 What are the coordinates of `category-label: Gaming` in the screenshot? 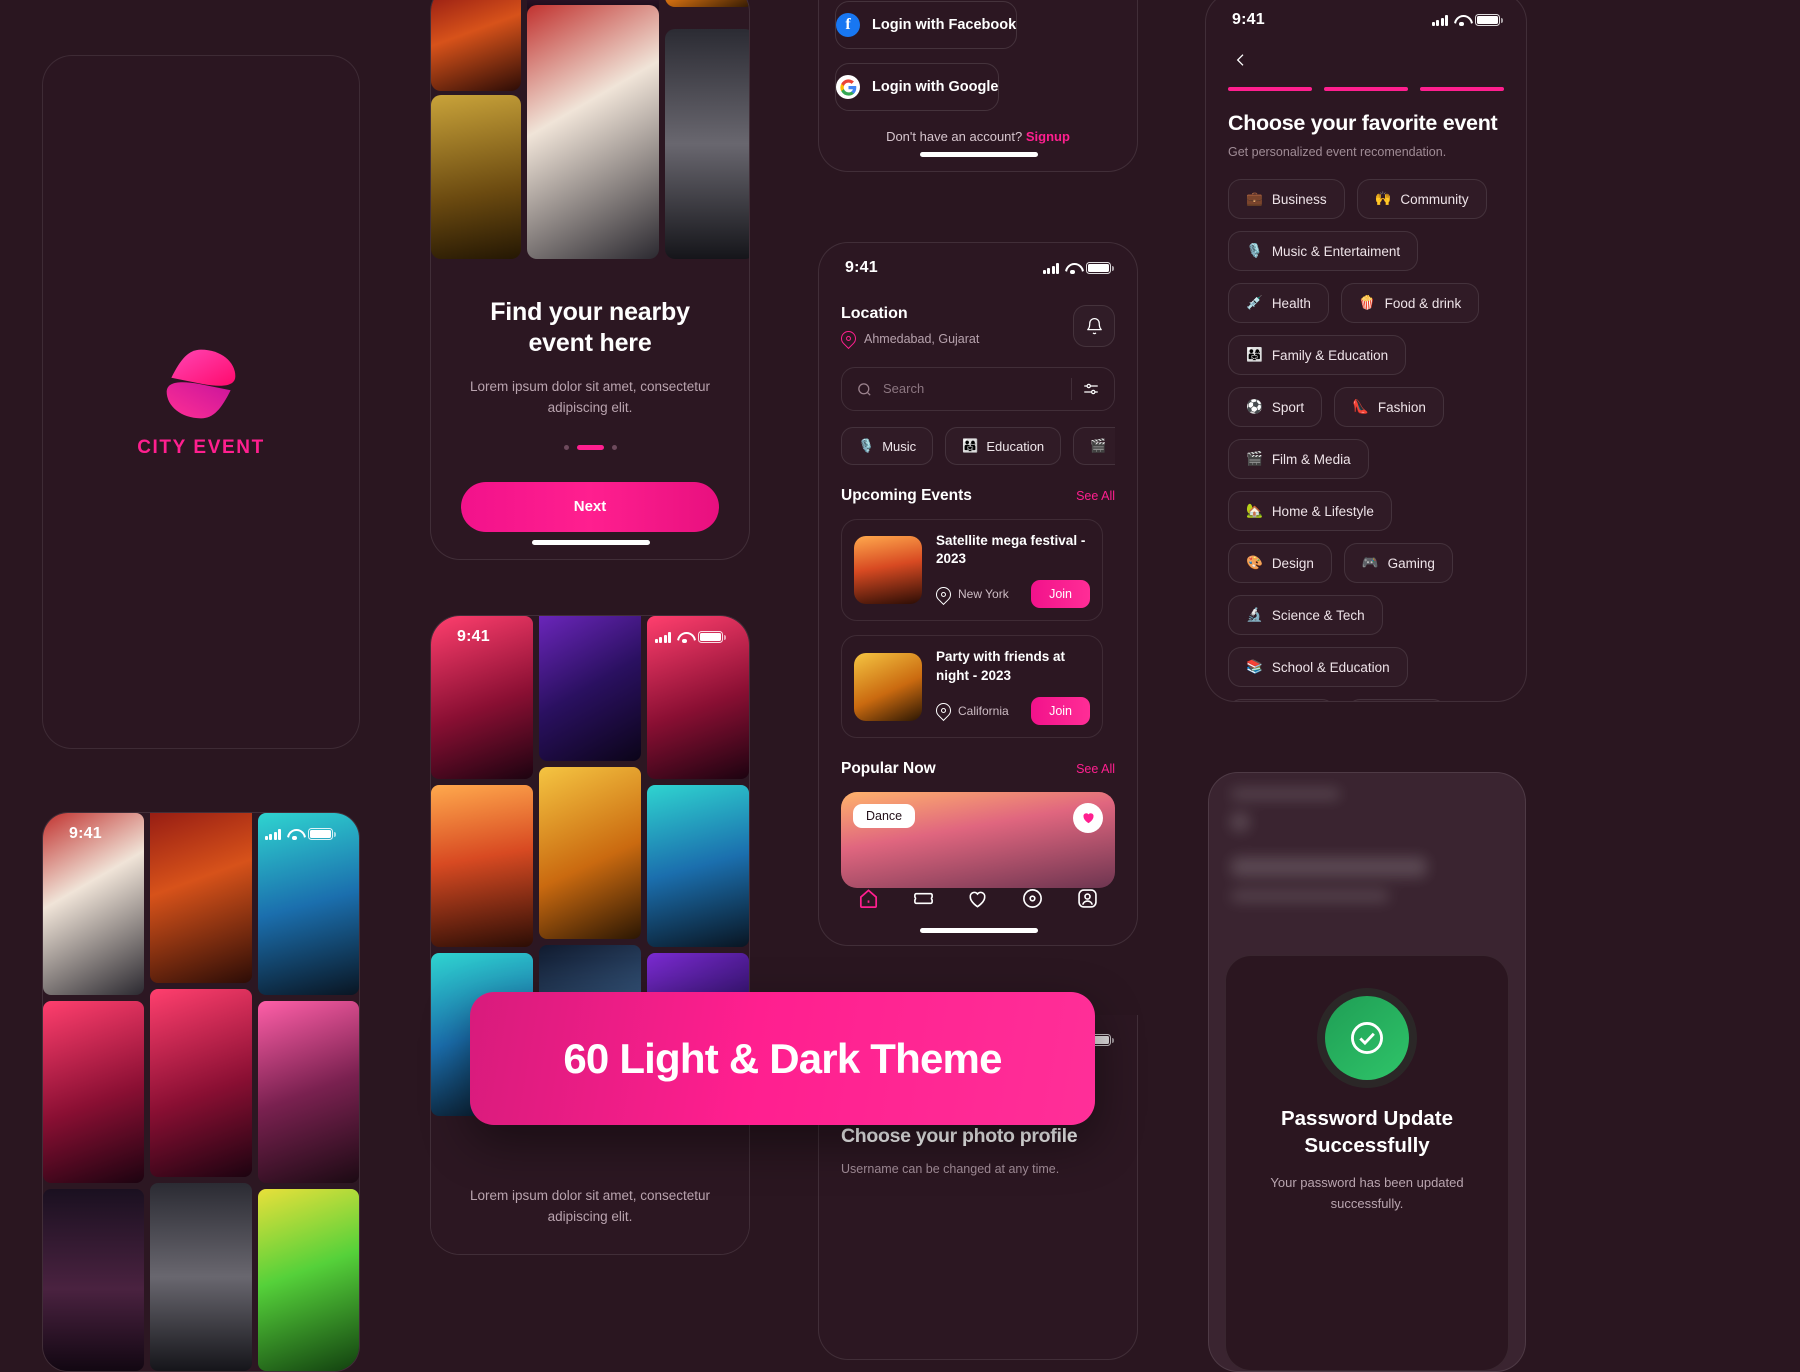 It's located at (1411, 563).